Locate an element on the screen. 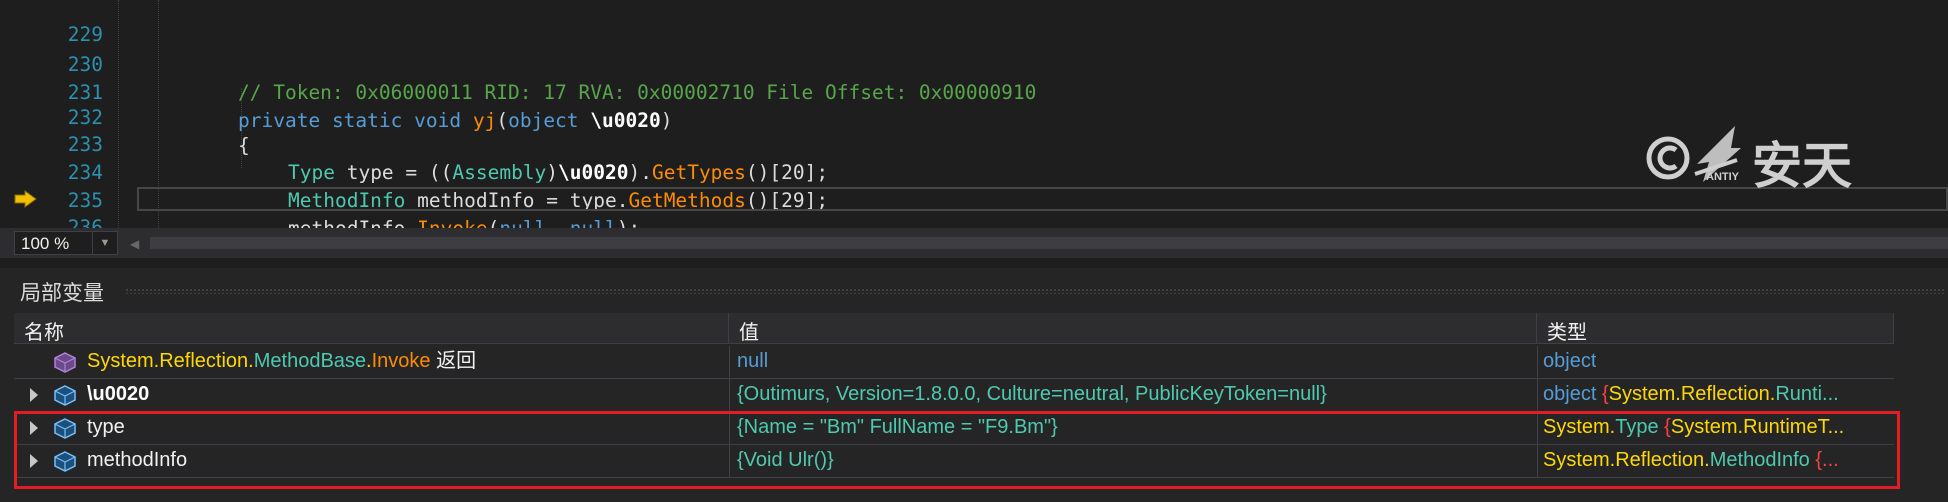 This screenshot has height=502, width=1948. code-text: ( is located at coordinates (494, 222).